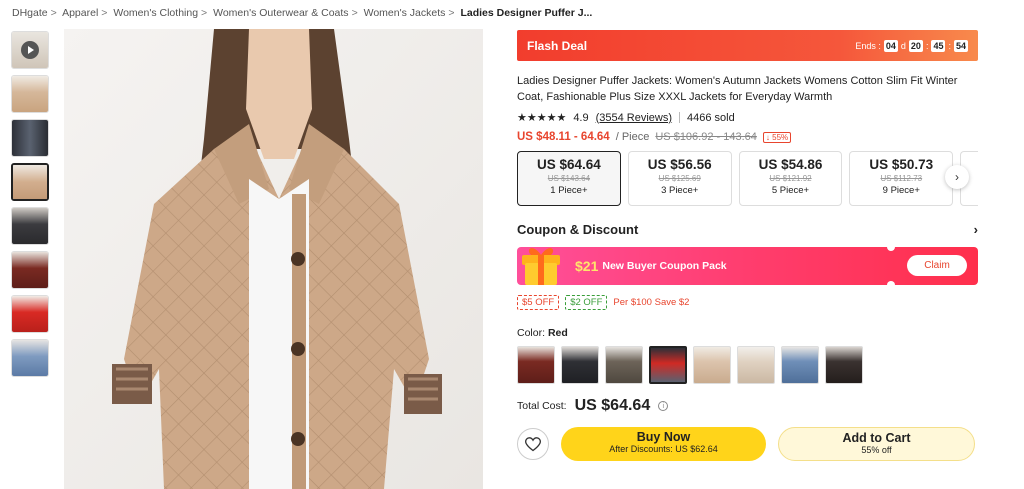  Describe the element at coordinates (569, 164) in the screenshot. I see `tier-price: US $64.64` at that location.